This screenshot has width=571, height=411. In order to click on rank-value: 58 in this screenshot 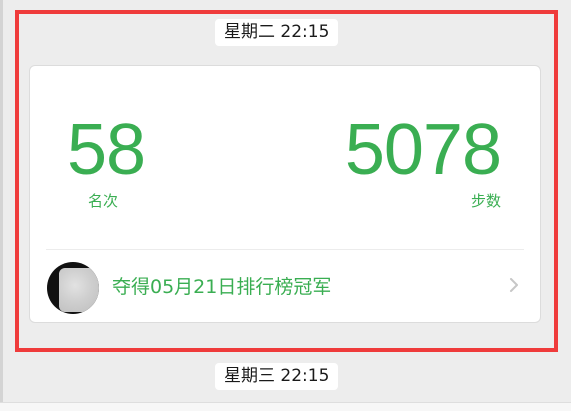, I will do `click(106, 150)`.